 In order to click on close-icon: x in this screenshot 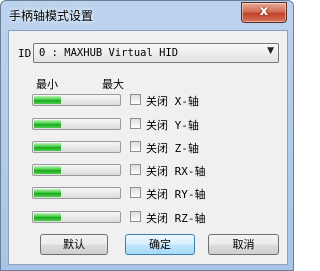, I will do `click(264, 11)`.